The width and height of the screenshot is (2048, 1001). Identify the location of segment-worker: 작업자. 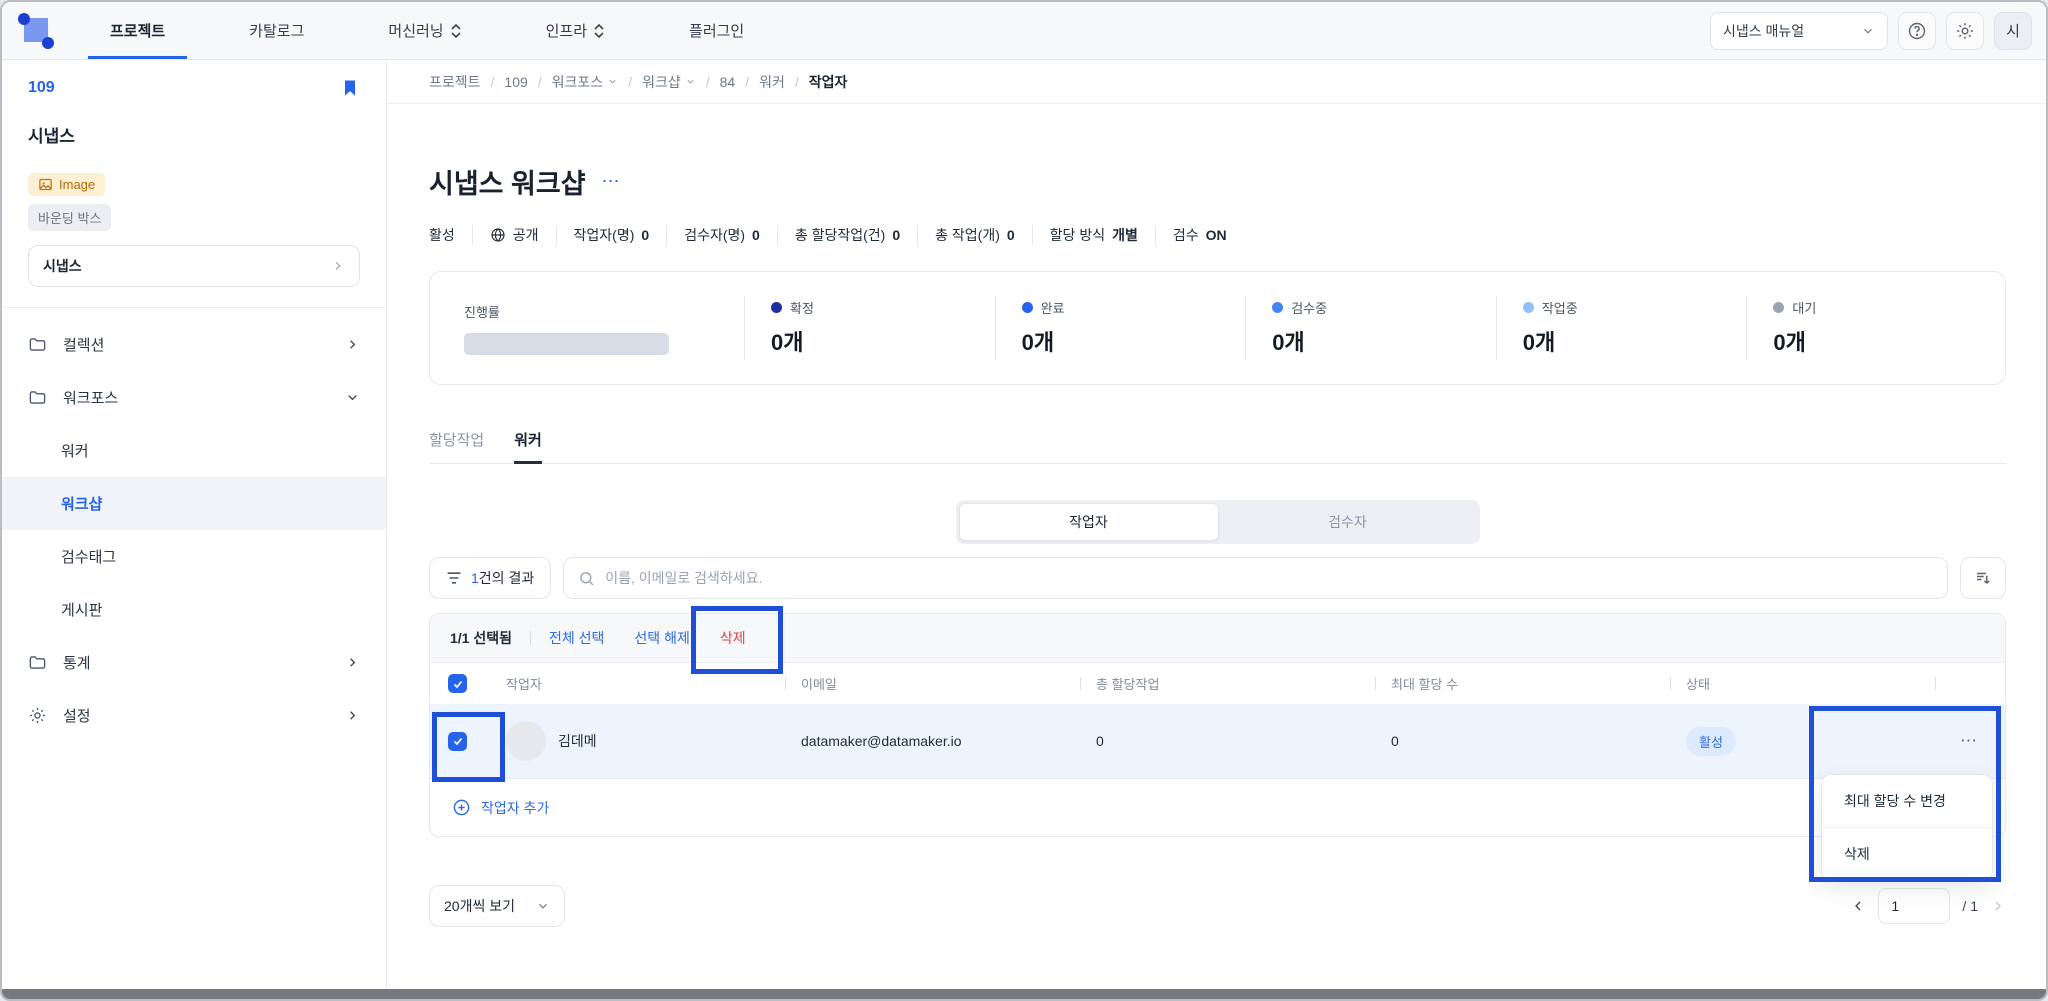
(1088, 522).